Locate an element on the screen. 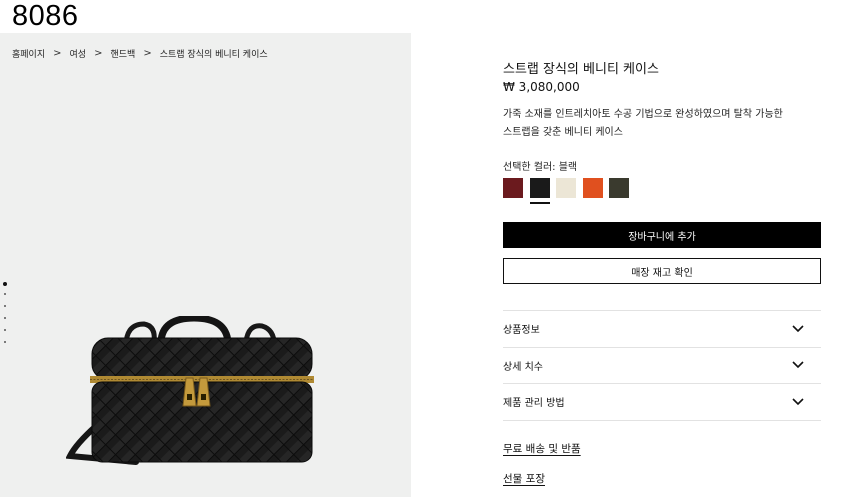 The image size is (860, 497). color-swatch-cream is located at coordinates (566, 188).